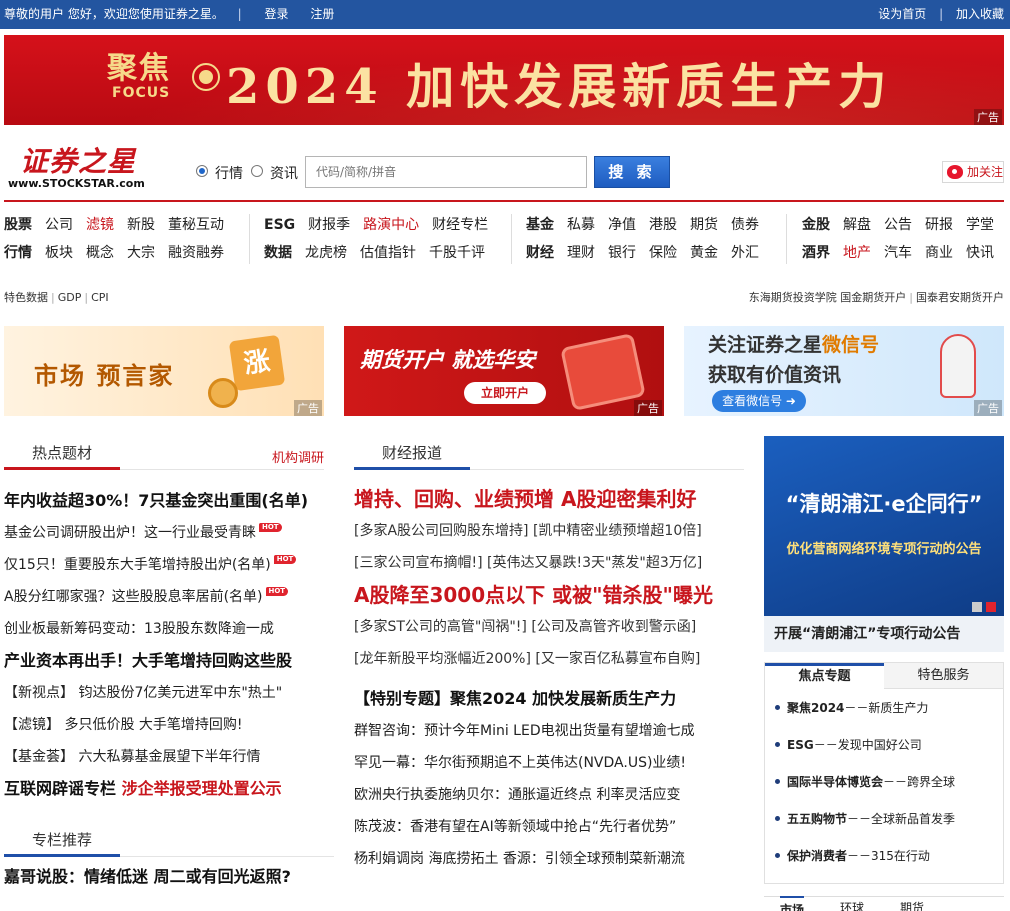  Describe the element at coordinates (613, 627) in the screenshot. I see `sub-link: [公司及高管齐收到警示函]` at that location.